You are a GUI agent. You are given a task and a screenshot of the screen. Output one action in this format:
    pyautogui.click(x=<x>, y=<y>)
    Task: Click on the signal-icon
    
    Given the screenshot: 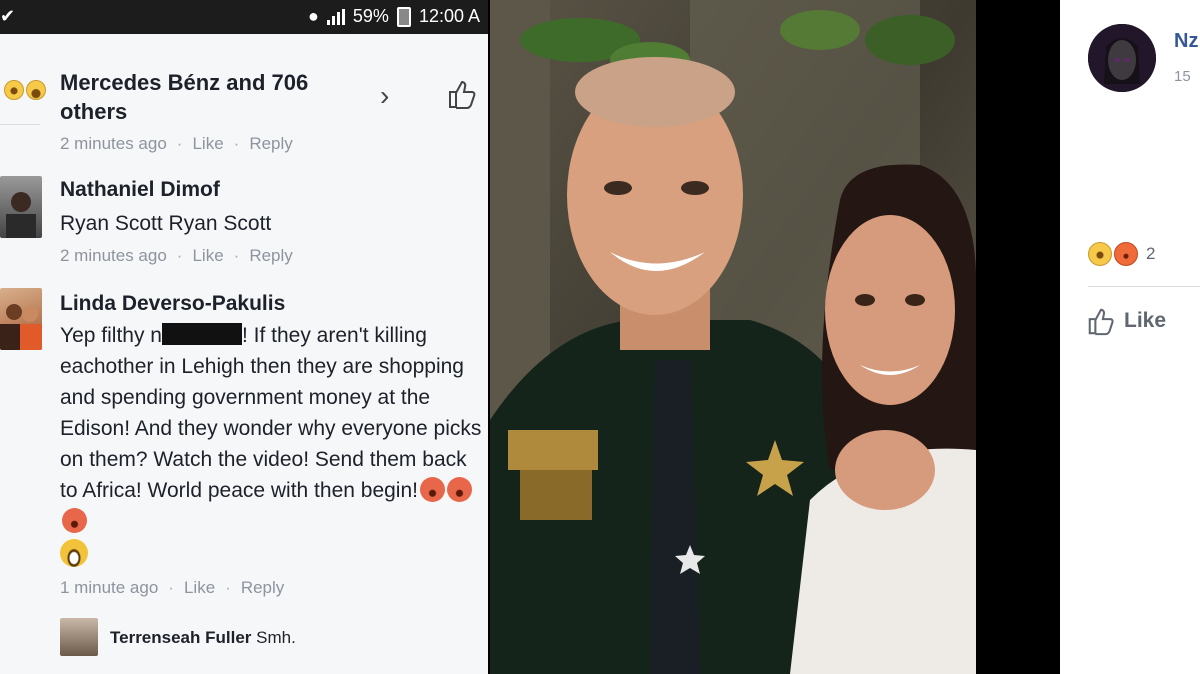 What is the action you would take?
    pyautogui.click(x=335, y=16)
    